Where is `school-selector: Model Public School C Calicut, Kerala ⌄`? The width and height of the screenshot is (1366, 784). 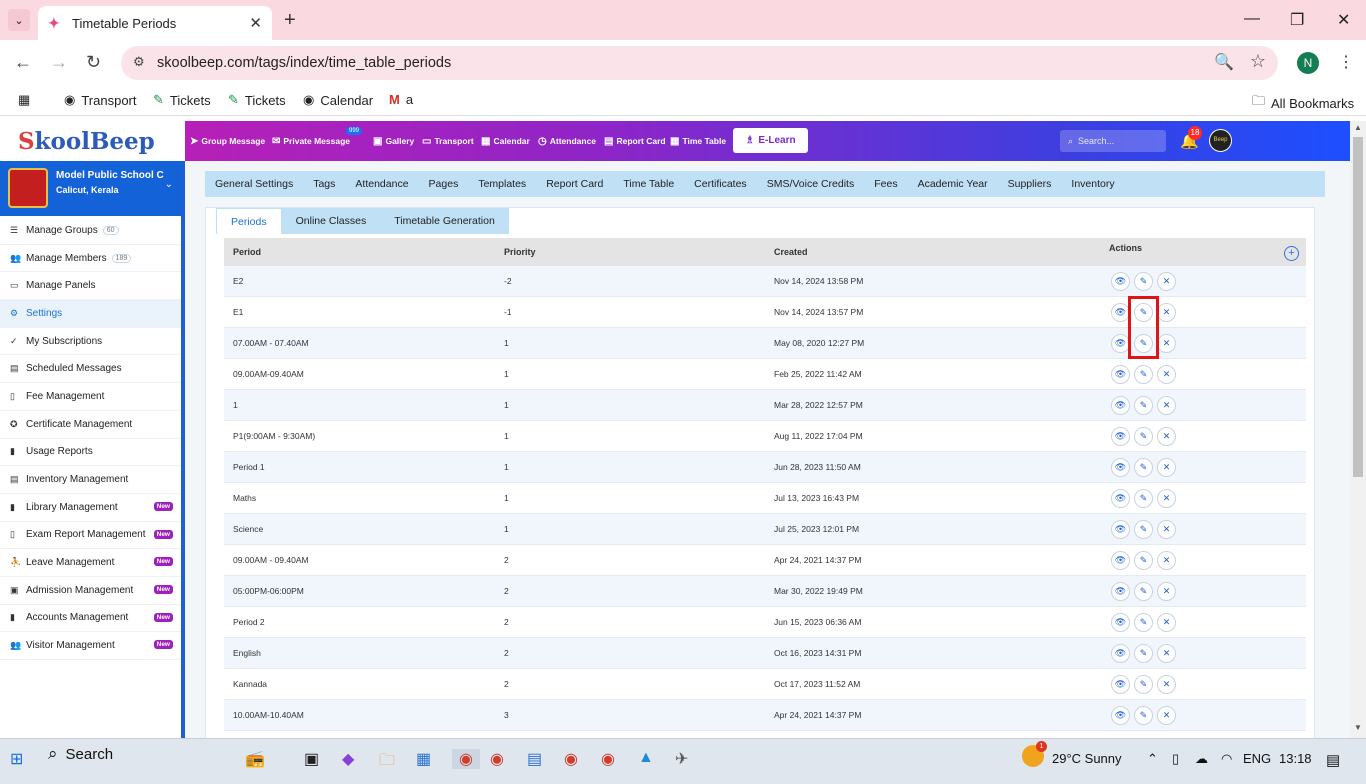
school-selector: Model Public School C Calicut, Kerala ⌄ is located at coordinates (90, 188).